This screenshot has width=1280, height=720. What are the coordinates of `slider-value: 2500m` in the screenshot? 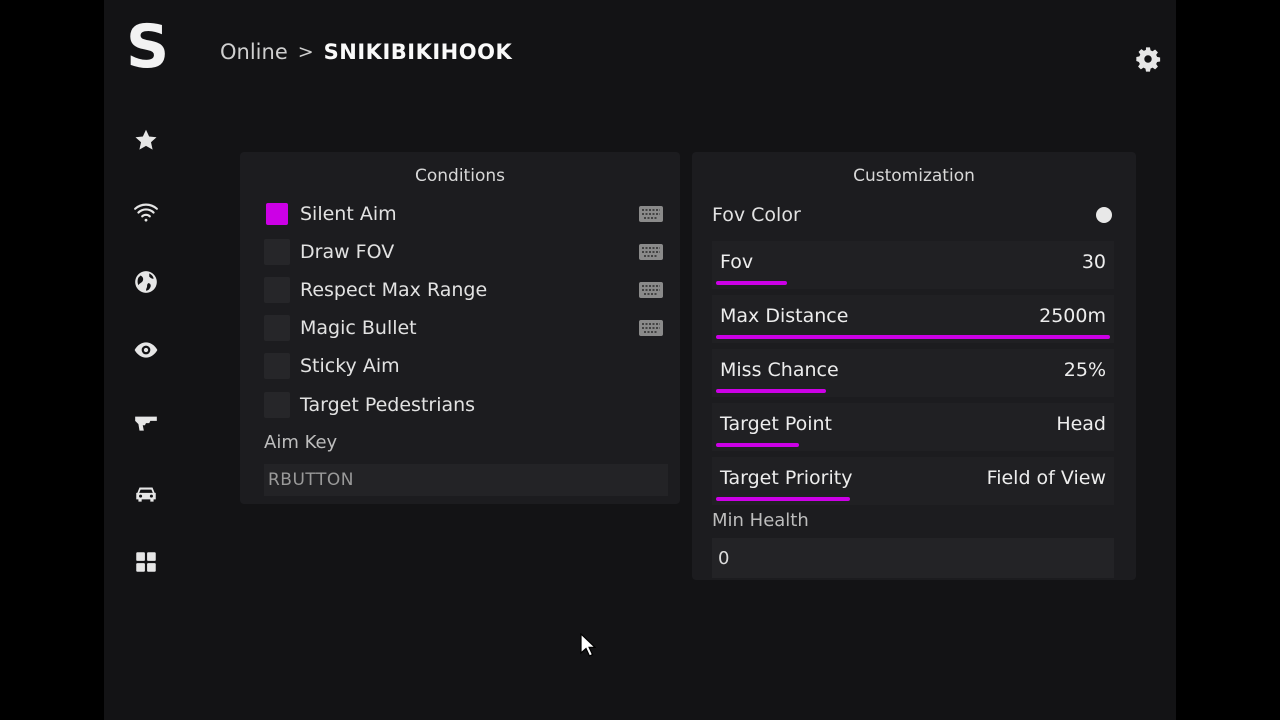 It's located at (1072, 316).